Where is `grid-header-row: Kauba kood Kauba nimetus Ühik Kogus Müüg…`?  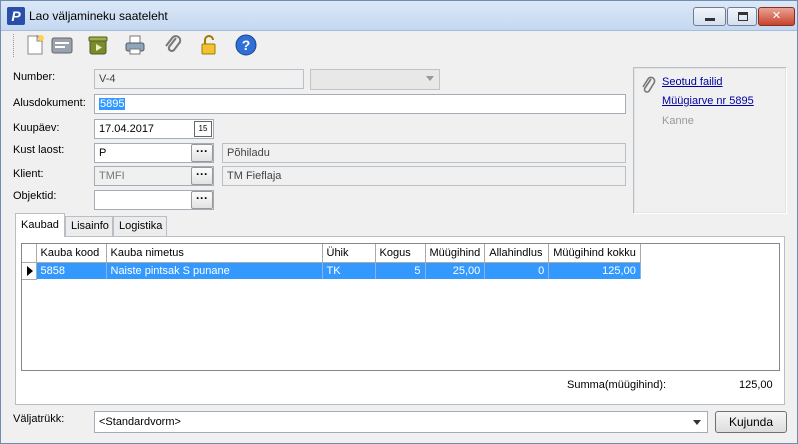 grid-header-row: Kauba kood Kauba nimetus Ühik Kogus Müüg… is located at coordinates (331, 253).